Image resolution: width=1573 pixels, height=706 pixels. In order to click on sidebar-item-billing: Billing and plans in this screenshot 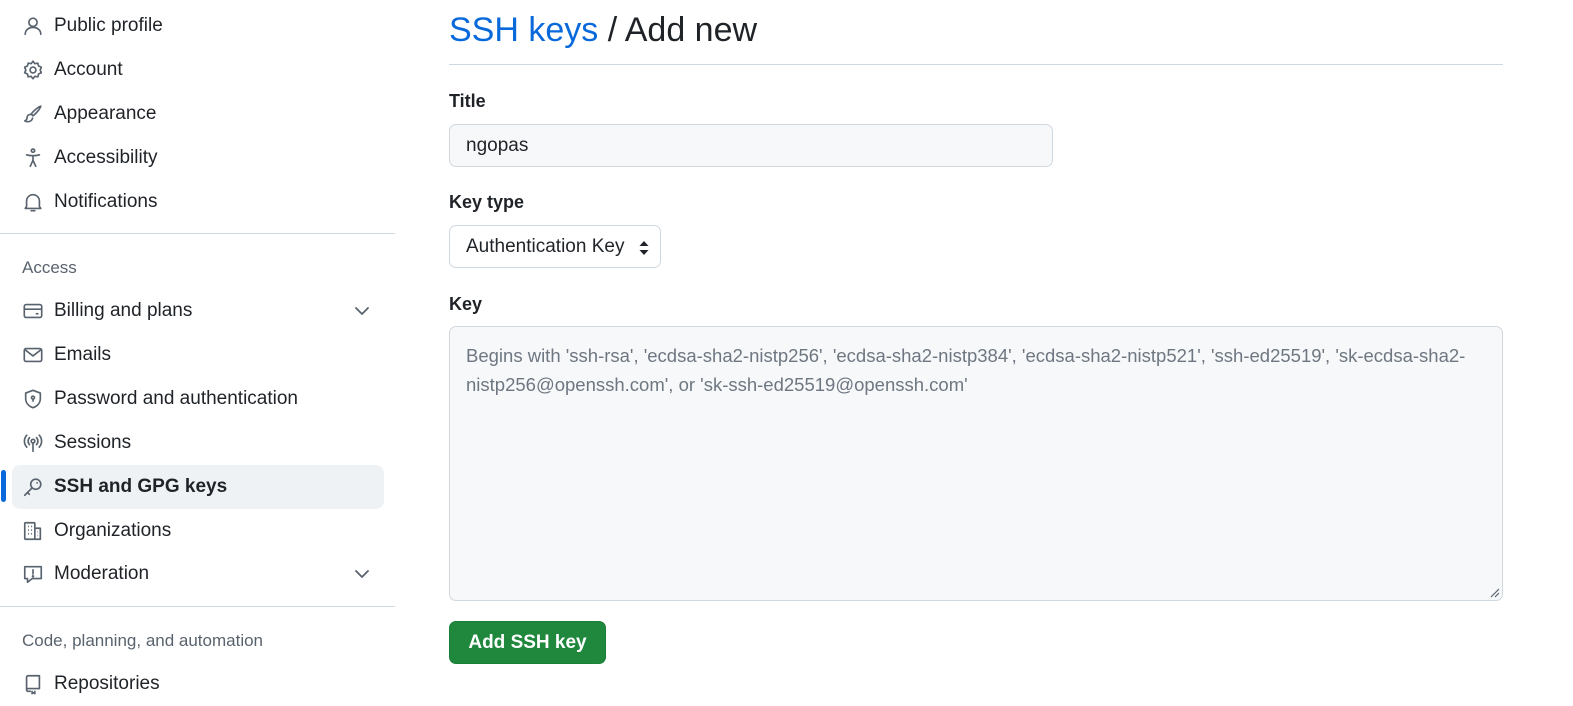, I will do `click(198, 311)`.